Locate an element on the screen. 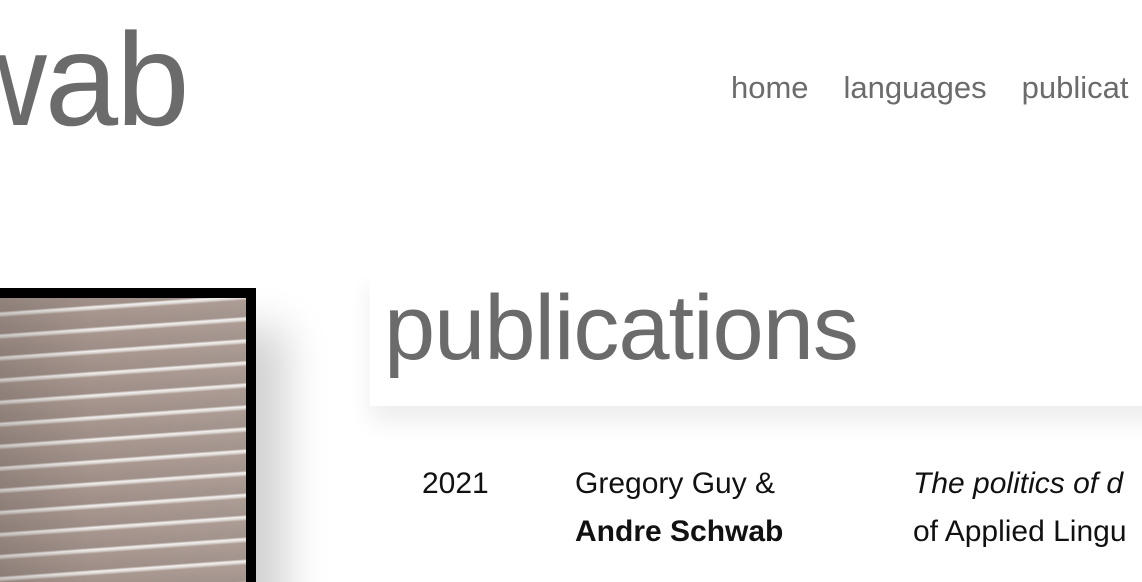  nav-link-home: home is located at coordinates (770, 88).